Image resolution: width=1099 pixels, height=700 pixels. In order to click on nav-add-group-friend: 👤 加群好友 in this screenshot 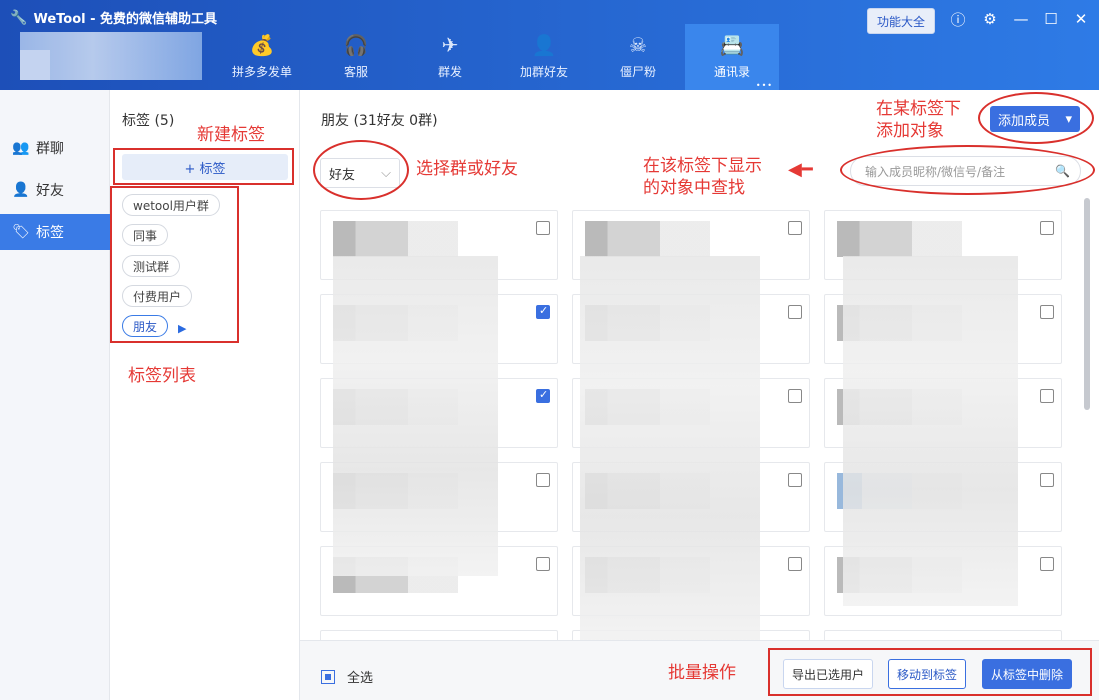, I will do `click(544, 57)`.